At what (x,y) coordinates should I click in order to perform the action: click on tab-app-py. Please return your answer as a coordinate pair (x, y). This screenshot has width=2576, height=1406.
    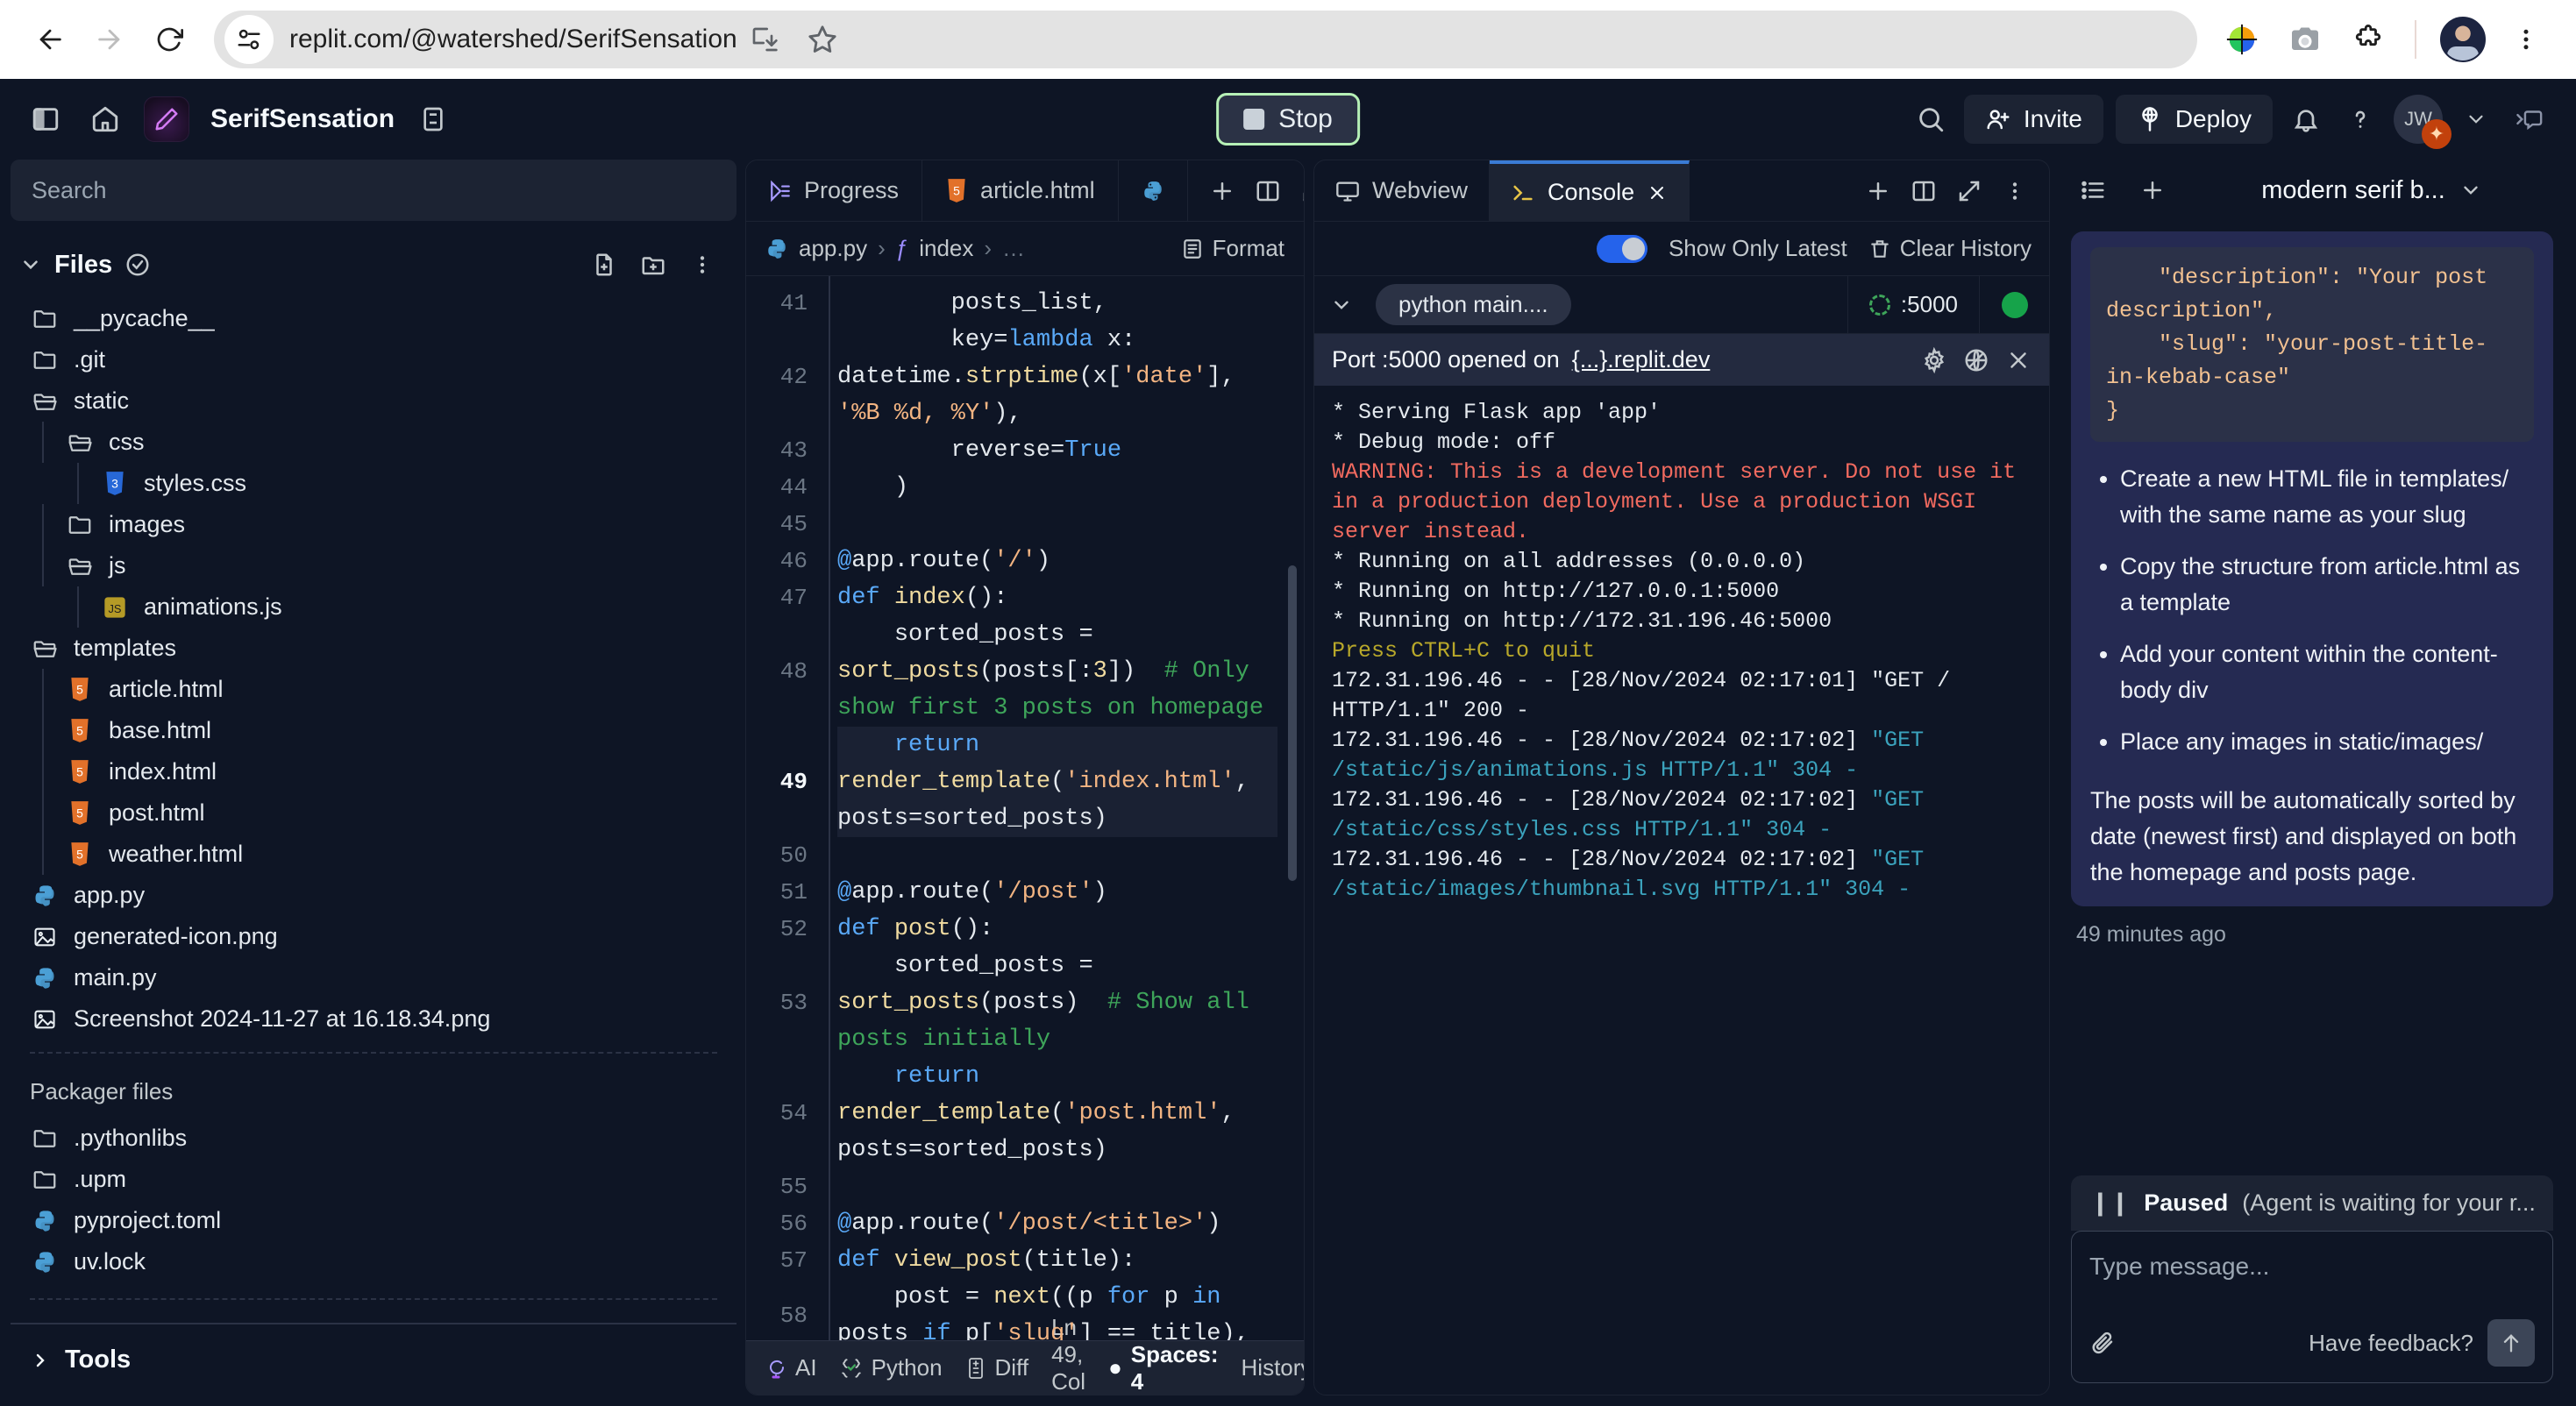
    Looking at the image, I should click on (1153, 190).